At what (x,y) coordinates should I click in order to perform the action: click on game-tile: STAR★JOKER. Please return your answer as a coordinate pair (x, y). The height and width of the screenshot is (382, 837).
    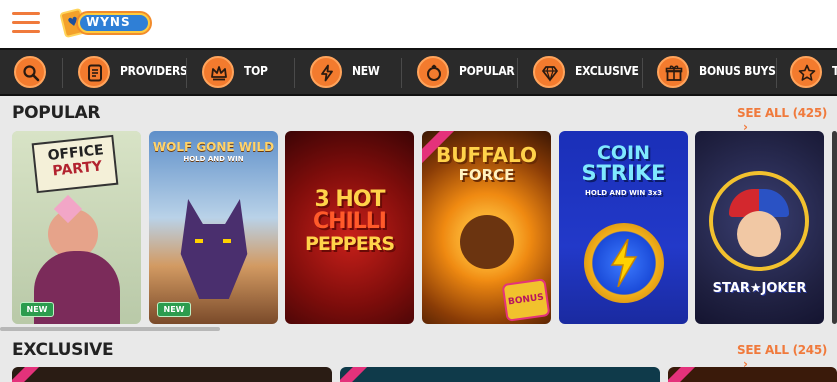
    Looking at the image, I should click on (759, 227).